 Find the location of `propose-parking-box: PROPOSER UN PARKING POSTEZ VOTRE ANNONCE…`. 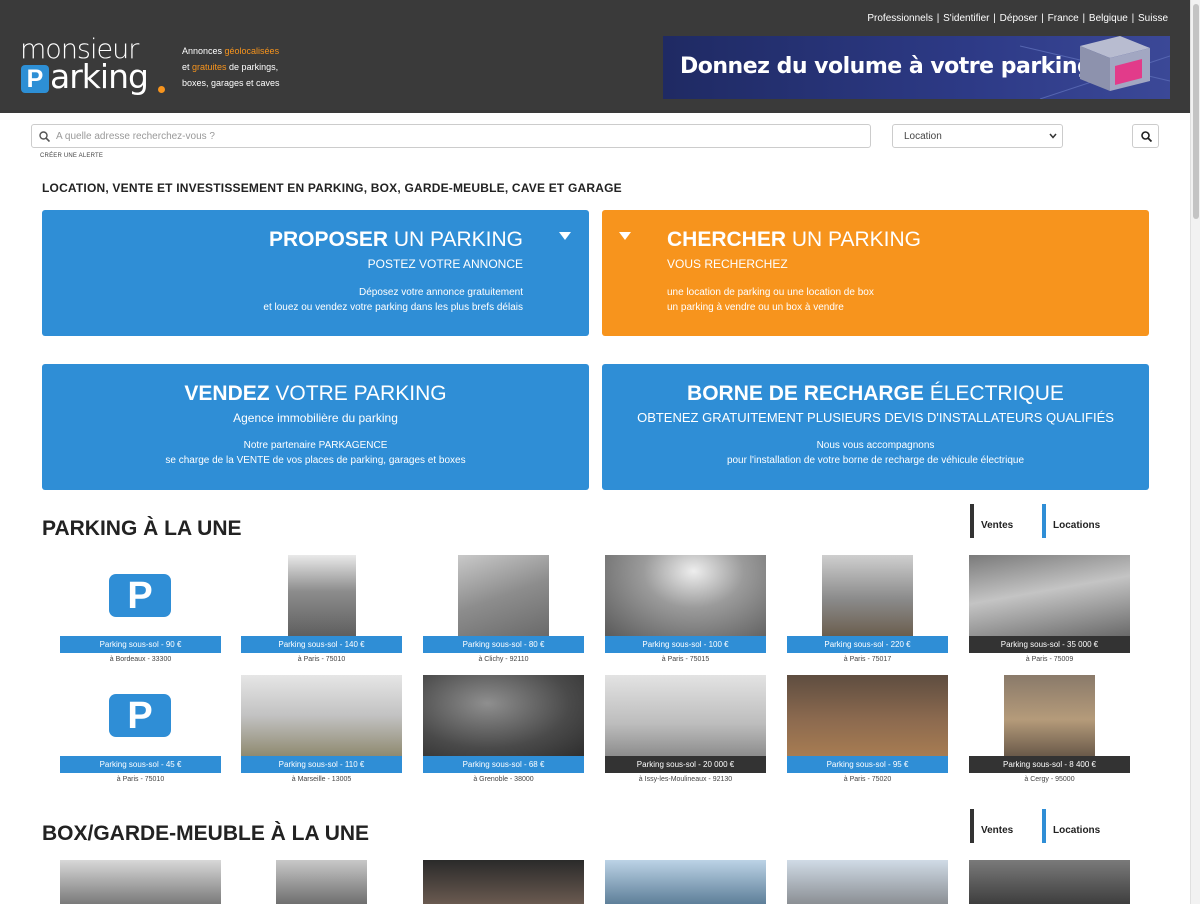

propose-parking-box: PROPOSER UN PARKING POSTEZ VOTRE ANNONCE… is located at coordinates (315, 273).